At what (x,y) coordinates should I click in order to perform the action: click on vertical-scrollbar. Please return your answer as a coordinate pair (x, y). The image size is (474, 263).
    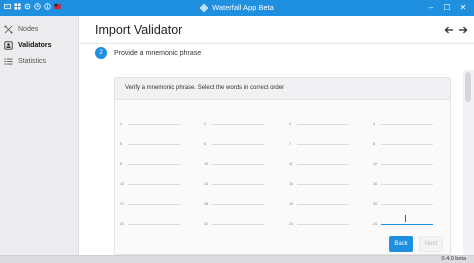
    Looking at the image, I should click on (468, 162).